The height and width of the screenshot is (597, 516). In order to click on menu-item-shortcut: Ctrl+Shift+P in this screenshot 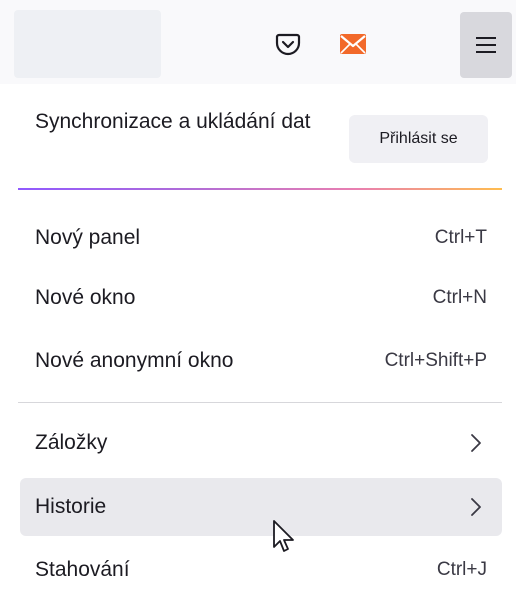, I will do `click(435, 360)`.